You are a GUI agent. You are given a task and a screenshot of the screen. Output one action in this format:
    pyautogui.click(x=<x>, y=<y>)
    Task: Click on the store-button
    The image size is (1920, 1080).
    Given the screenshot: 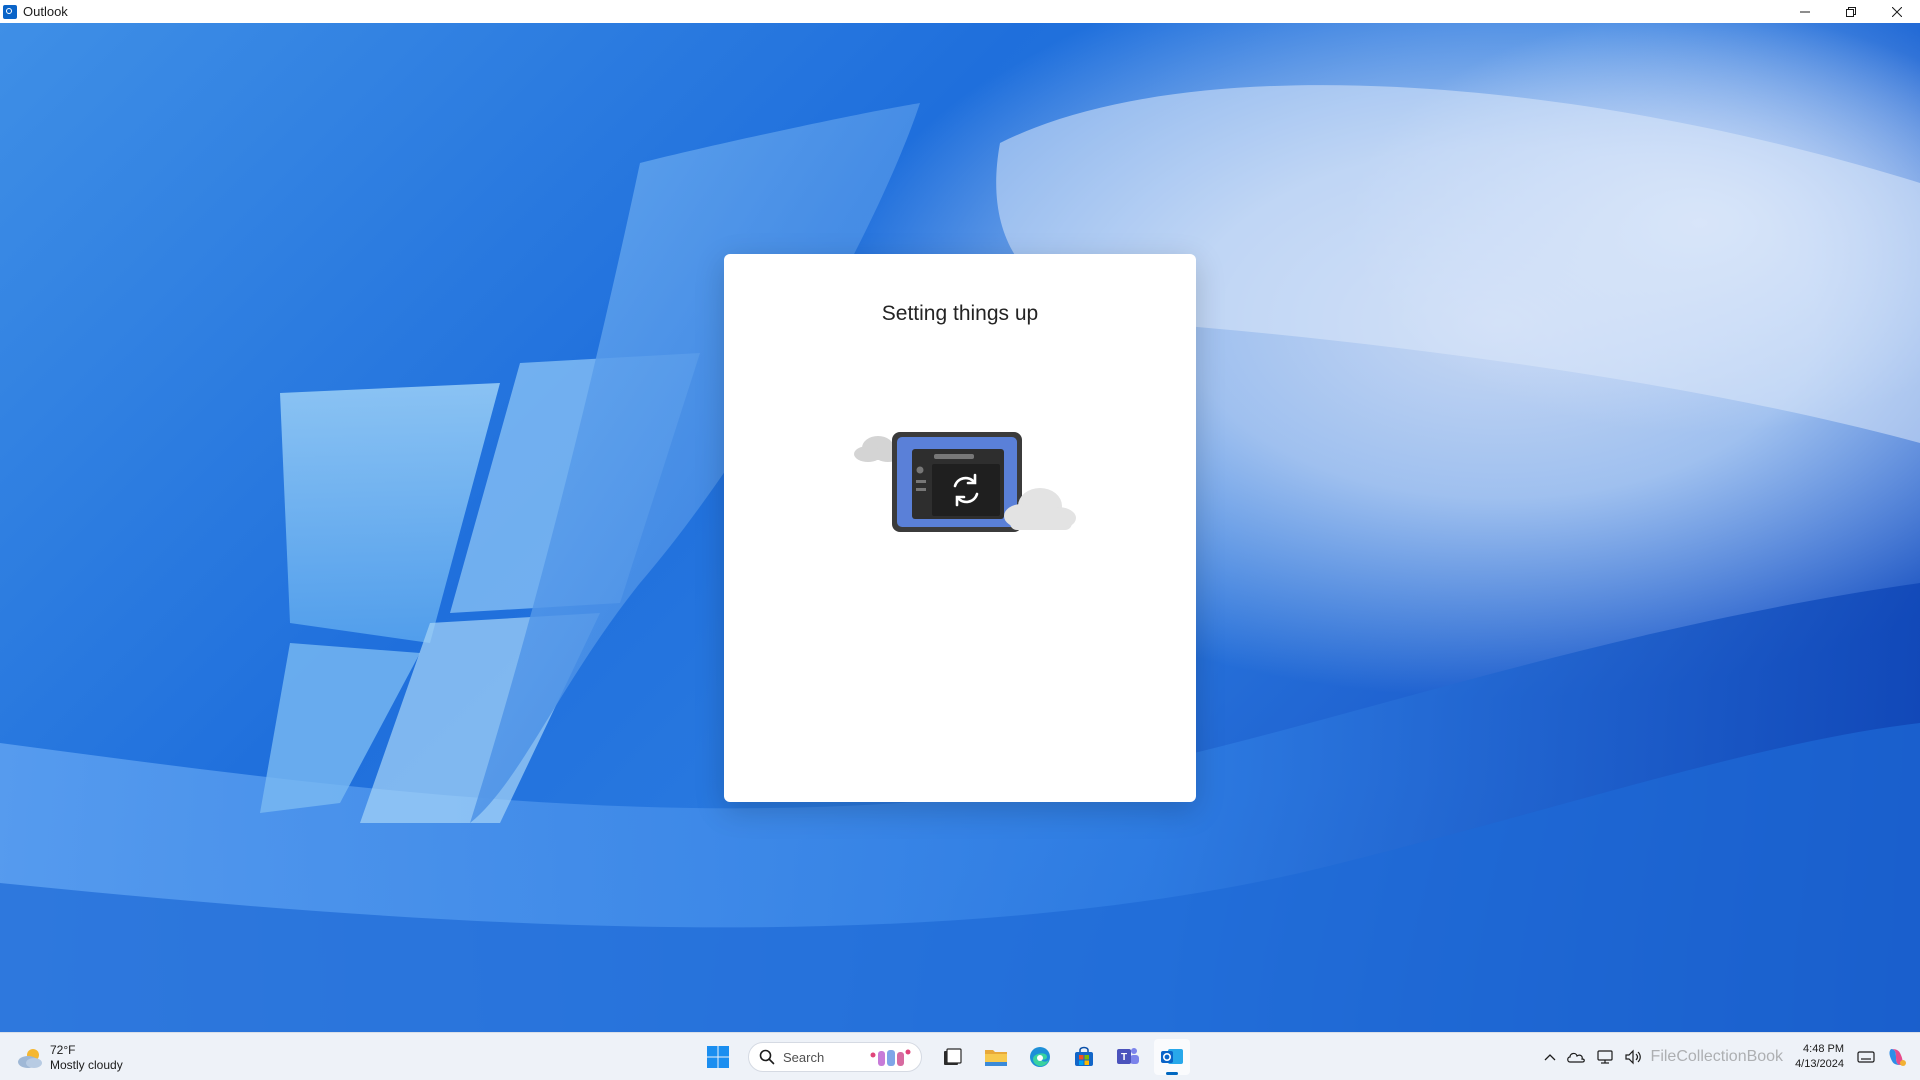 What is the action you would take?
    pyautogui.click(x=1084, y=1057)
    